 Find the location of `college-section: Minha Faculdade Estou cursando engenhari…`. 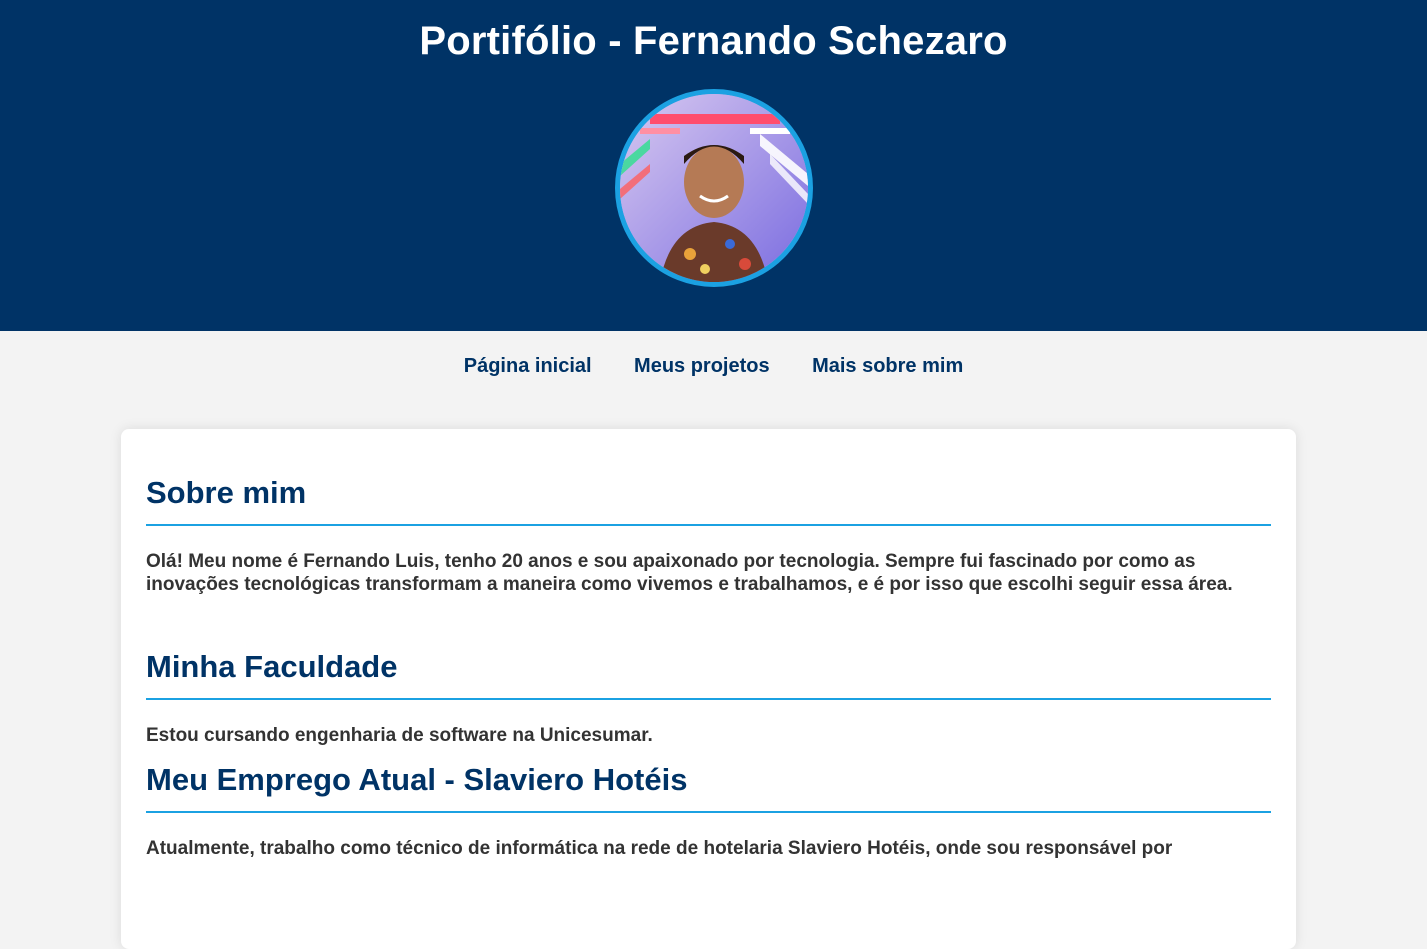

college-section: Minha Faculdade Estou cursando engenhari… is located at coordinates (708, 697).